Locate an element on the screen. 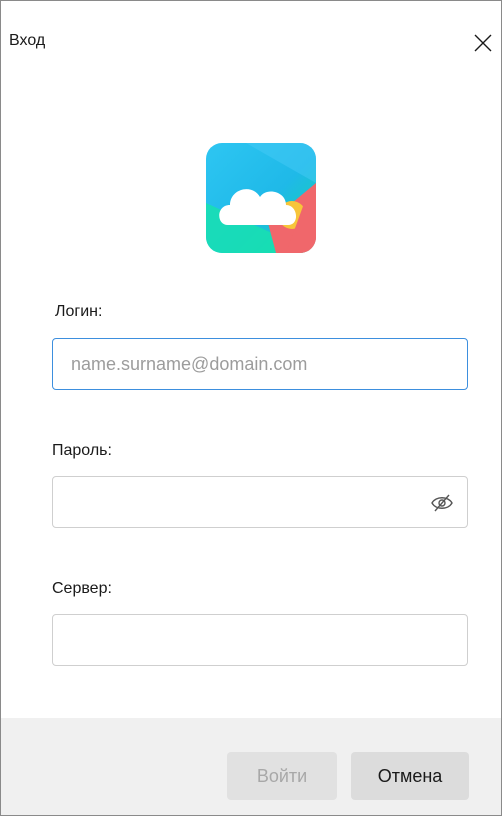 Image resolution: width=502 pixels, height=816 pixels. close-button is located at coordinates (483, 43).